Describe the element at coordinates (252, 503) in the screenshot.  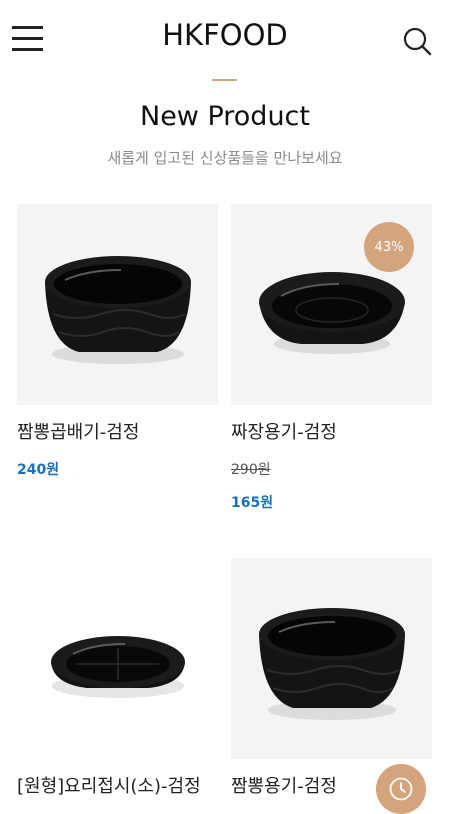
I see `product-price: 165원` at that location.